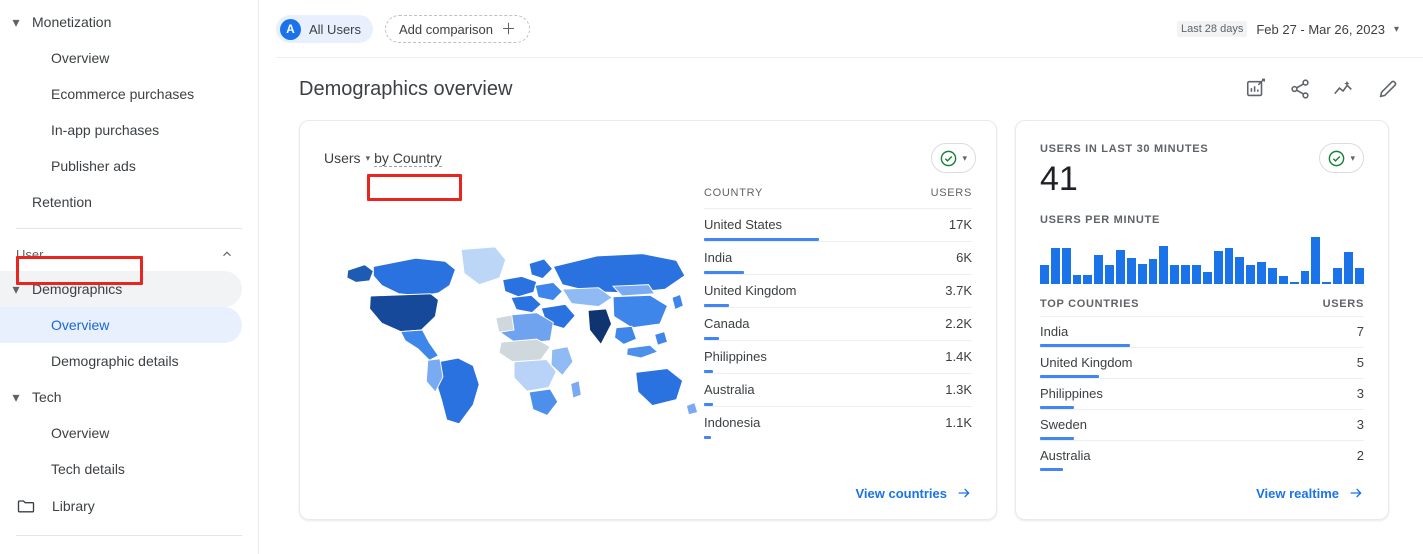 This screenshot has height=554, width=1423. I want to click on row-label: Philippines, so click(735, 356).